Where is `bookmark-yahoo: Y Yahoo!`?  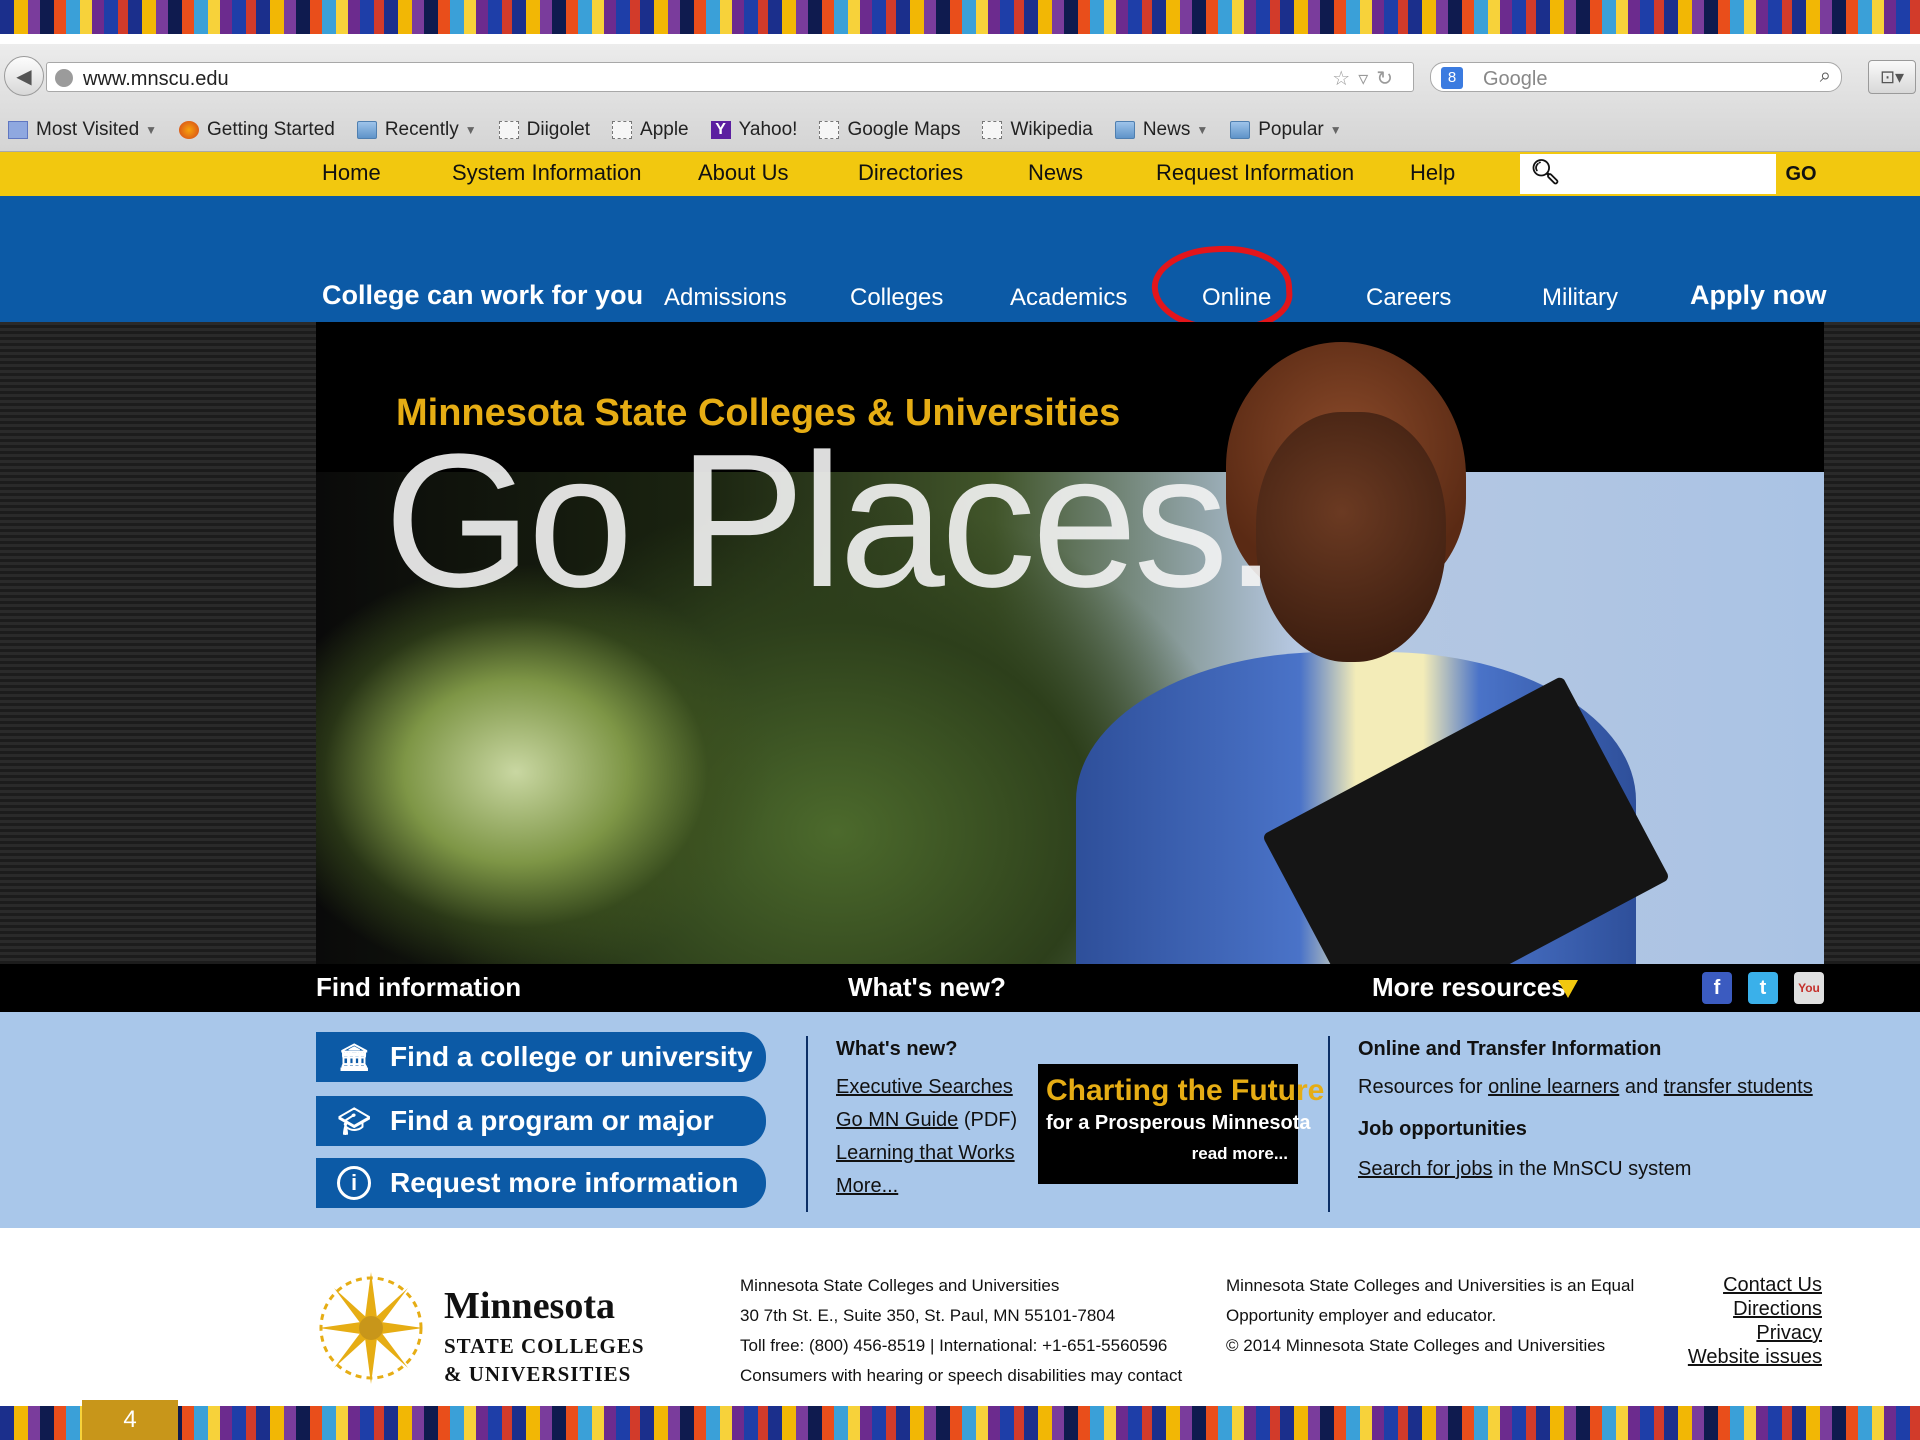
bookmark-yahoo: Y Yahoo! is located at coordinates (753, 130).